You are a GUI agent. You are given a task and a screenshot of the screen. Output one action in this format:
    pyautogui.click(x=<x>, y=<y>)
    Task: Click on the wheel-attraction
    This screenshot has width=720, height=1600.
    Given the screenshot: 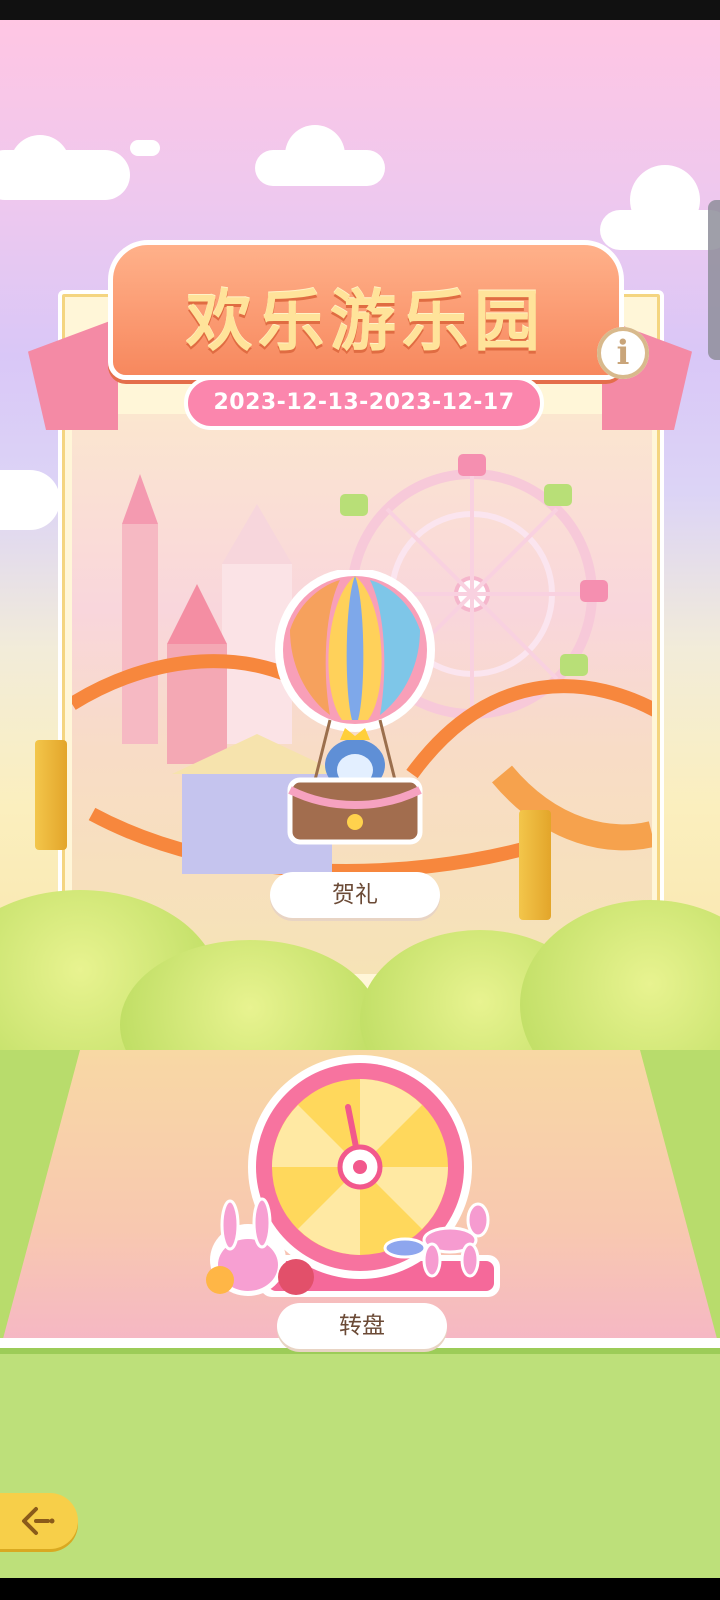 What is the action you would take?
    pyautogui.click(x=355, y=1195)
    